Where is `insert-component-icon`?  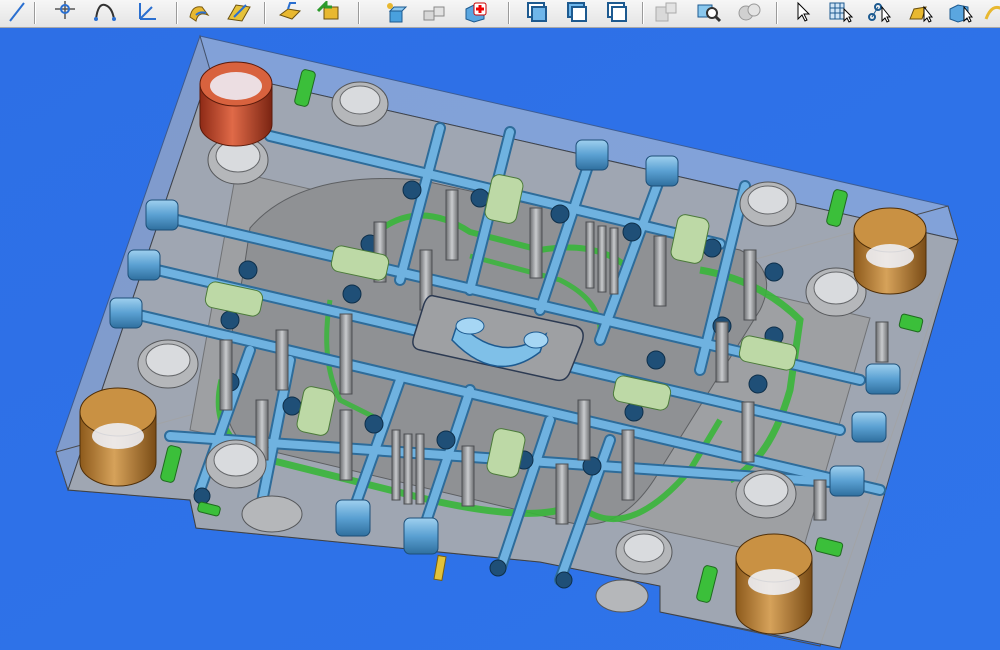 insert-component-icon is located at coordinates (397, 13).